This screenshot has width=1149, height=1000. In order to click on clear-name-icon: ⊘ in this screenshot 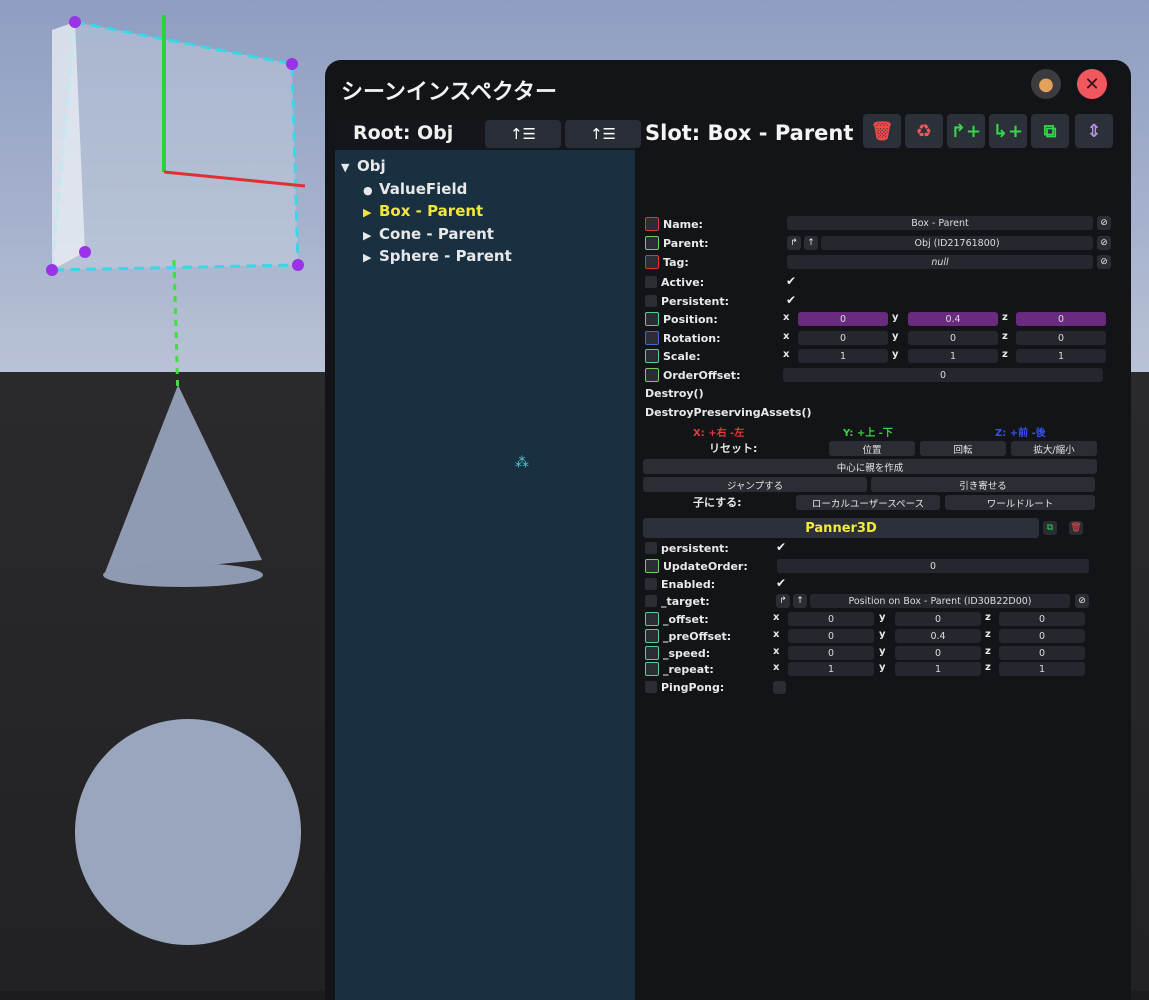, I will do `click(1104, 223)`.